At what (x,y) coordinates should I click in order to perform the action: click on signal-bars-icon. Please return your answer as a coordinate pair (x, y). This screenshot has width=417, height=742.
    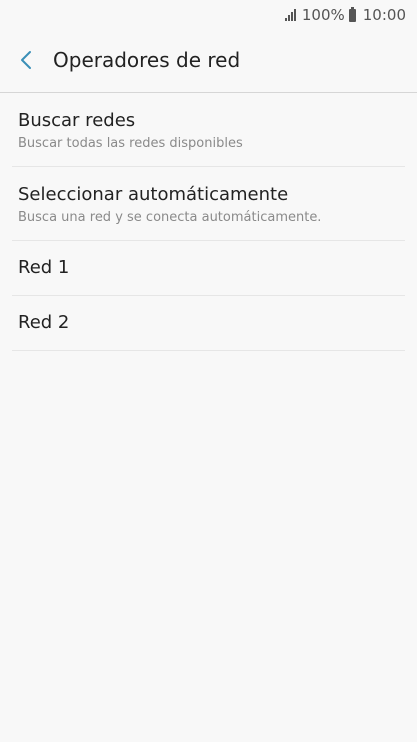
    Looking at the image, I should click on (290, 15).